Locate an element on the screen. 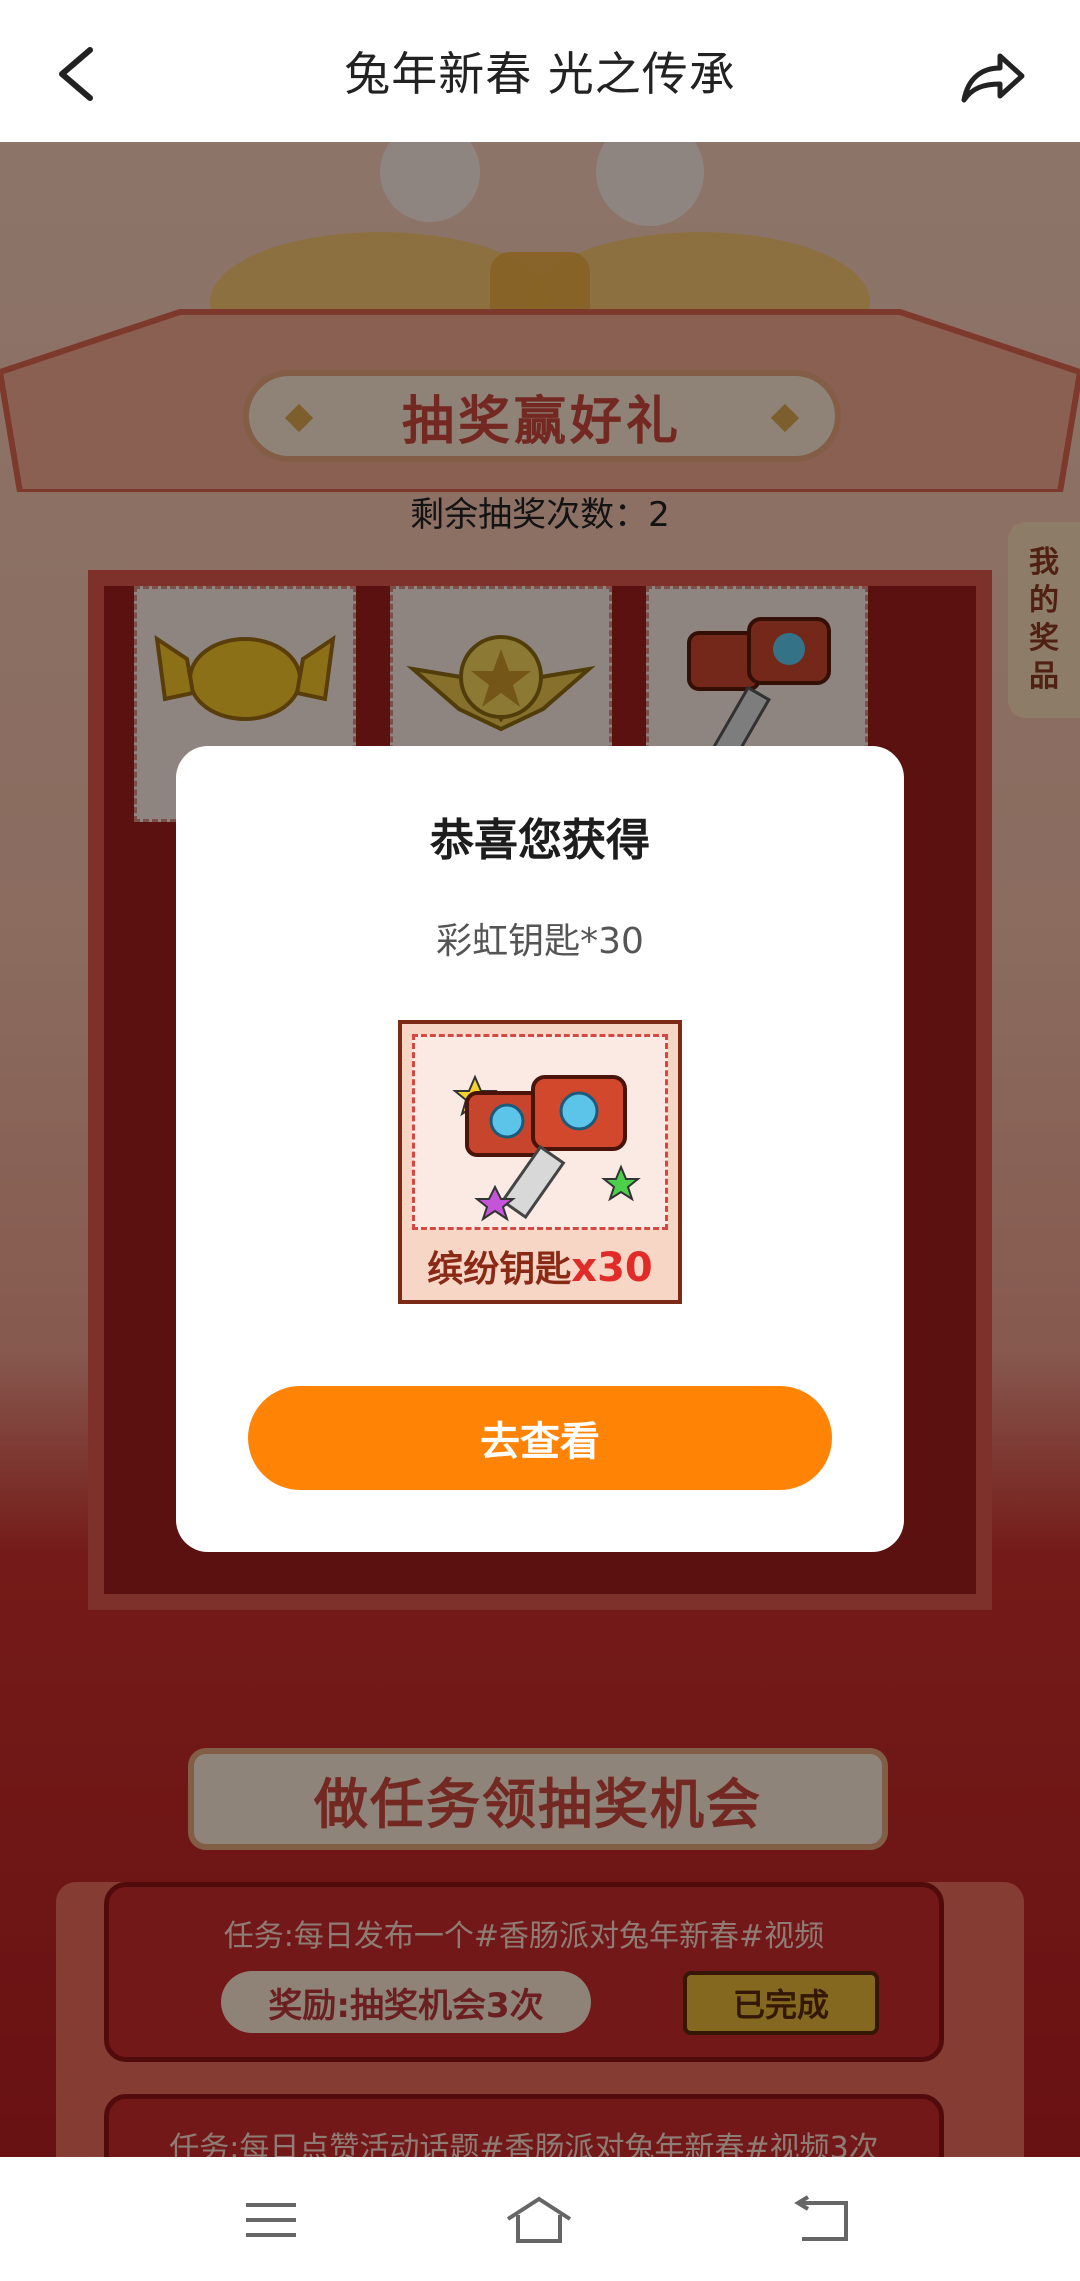 The width and height of the screenshot is (1080, 2281). prize-card-image is located at coordinates (540, 1132).